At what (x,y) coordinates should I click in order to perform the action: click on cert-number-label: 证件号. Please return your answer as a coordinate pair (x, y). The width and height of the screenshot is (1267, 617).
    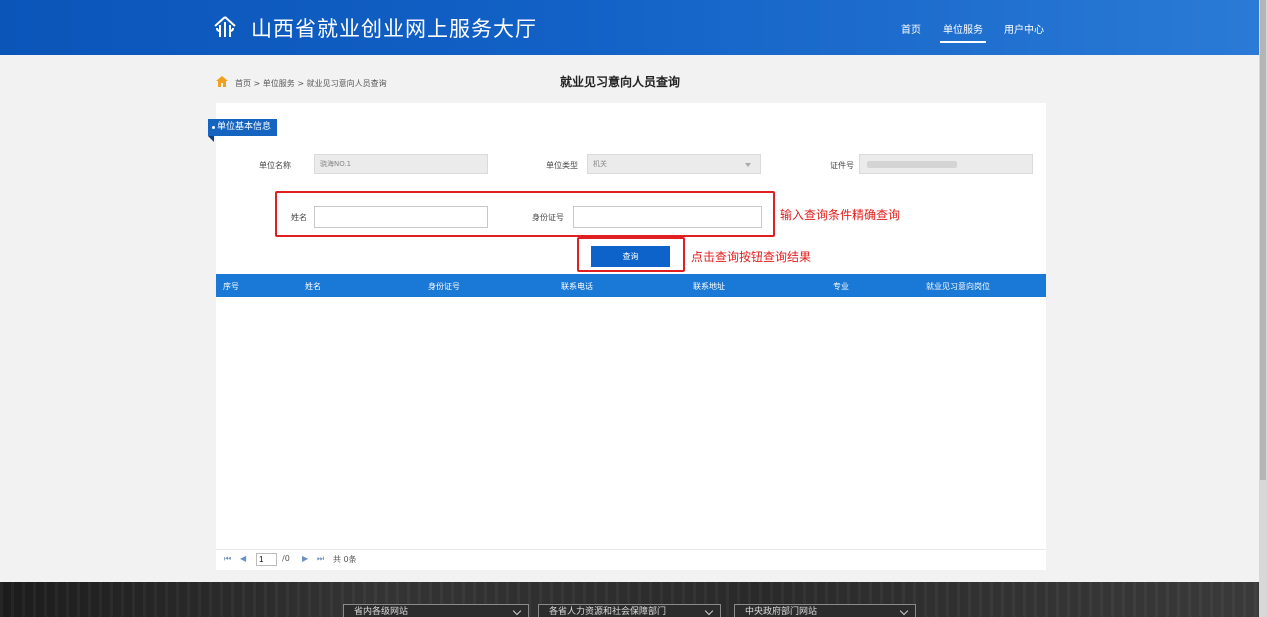
    Looking at the image, I should click on (842, 165).